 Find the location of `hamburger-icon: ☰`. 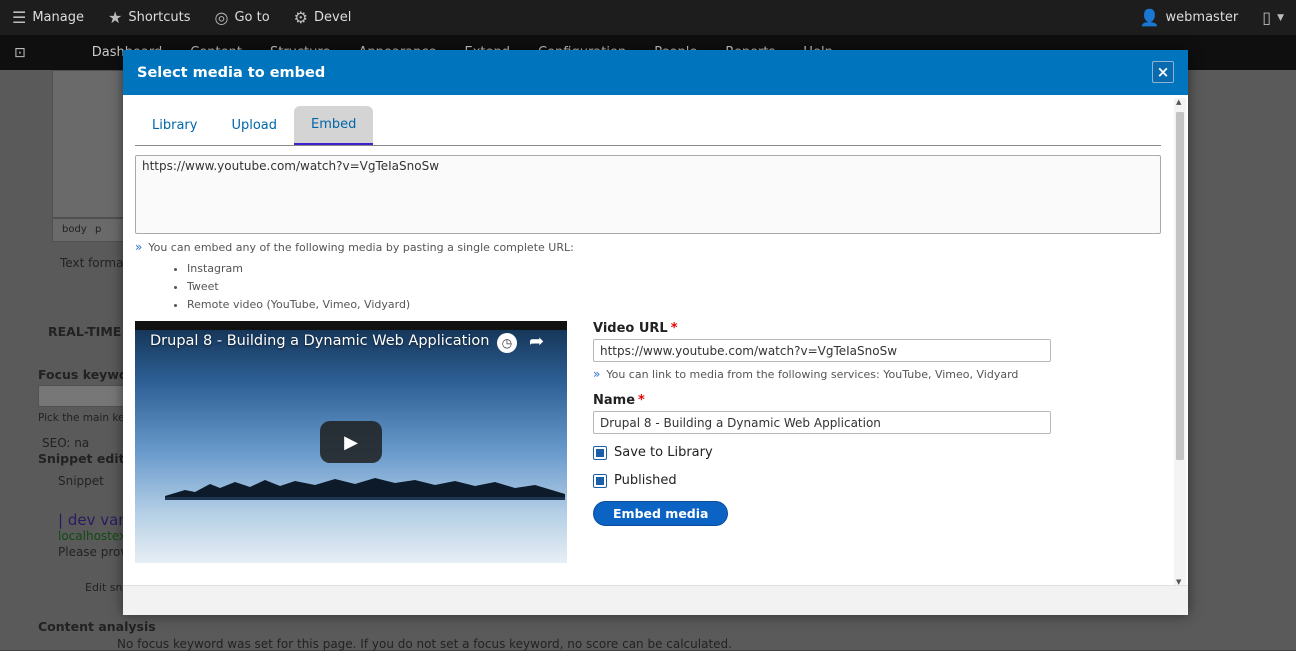

hamburger-icon: ☰ is located at coordinates (19, 17).